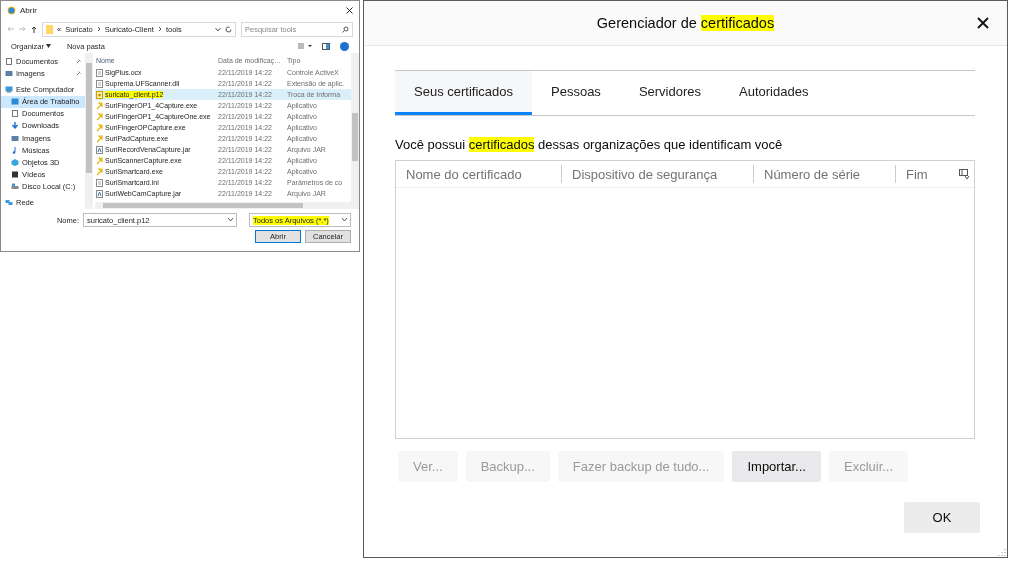  What do you see at coordinates (349, 10) in the screenshot?
I see `close-icon` at bounding box center [349, 10].